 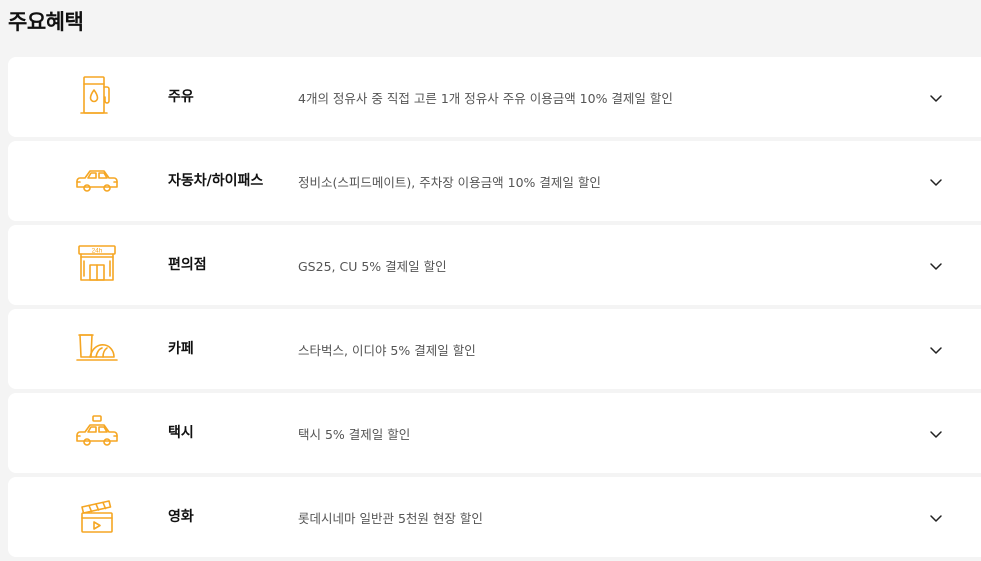 What do you see at coordinates (97, 96) in the screenshot?
I see `gas-station-icon` at bounding box center [97, 96].